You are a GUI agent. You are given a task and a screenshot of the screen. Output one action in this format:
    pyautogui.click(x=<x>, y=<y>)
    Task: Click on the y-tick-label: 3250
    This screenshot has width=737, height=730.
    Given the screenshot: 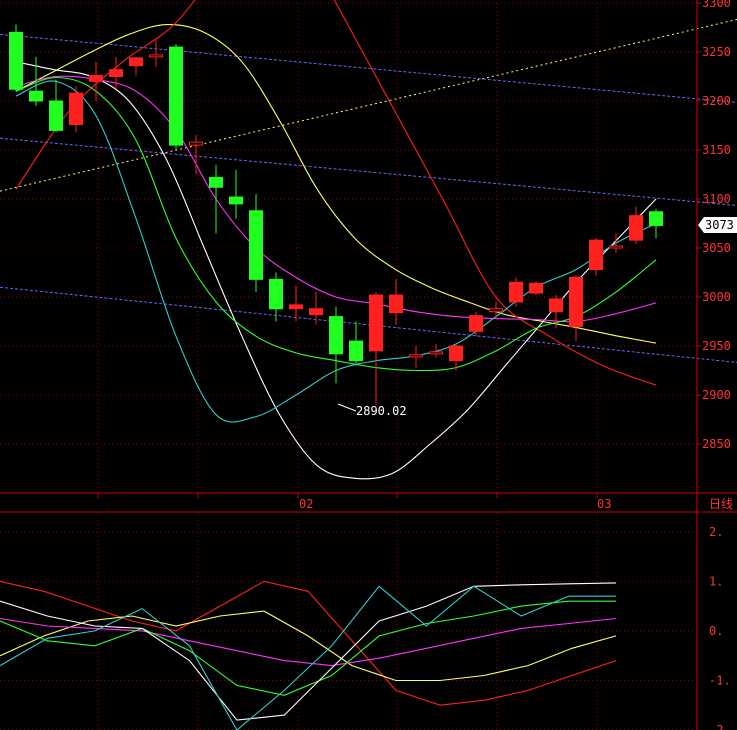 What is the action you would take?
    pyautogui.click(x=716, y=52)
    